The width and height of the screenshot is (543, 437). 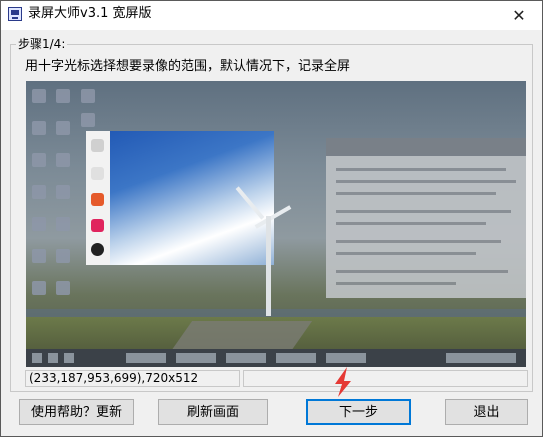 What do you see at coordinates (519, 15) in the screenshot?
I see `close-button: ✕` at bounding box center [519, 15].